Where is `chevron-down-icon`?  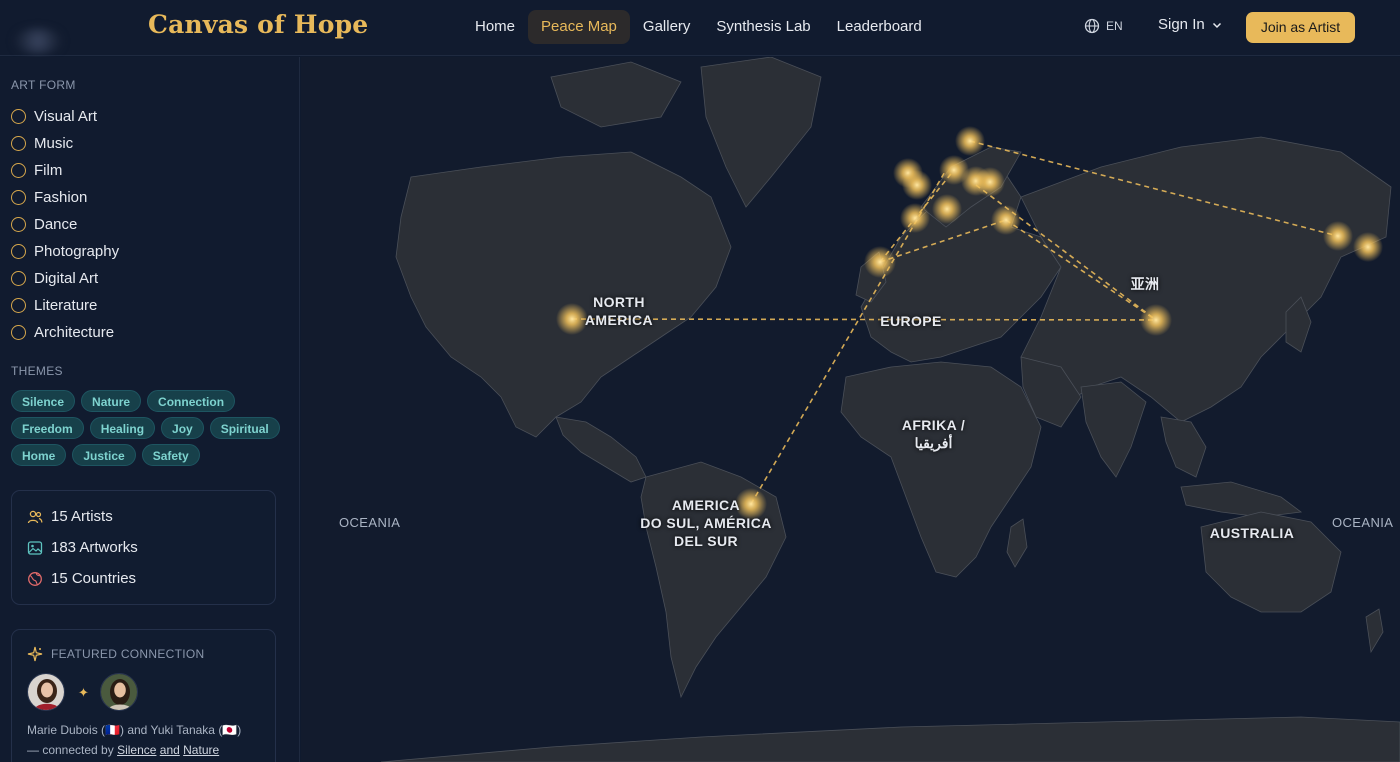 chevron-down-icon is located at coordinates (1216, 25).